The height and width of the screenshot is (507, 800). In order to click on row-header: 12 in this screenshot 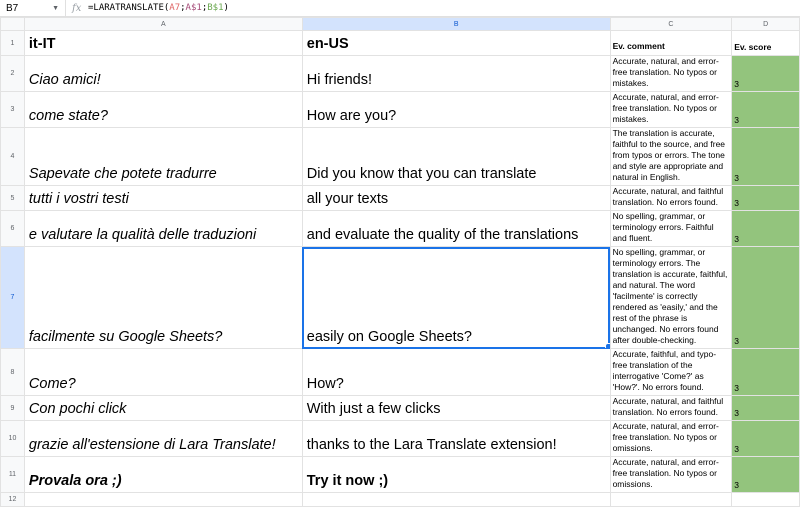, I will do `click(12, 499)`.